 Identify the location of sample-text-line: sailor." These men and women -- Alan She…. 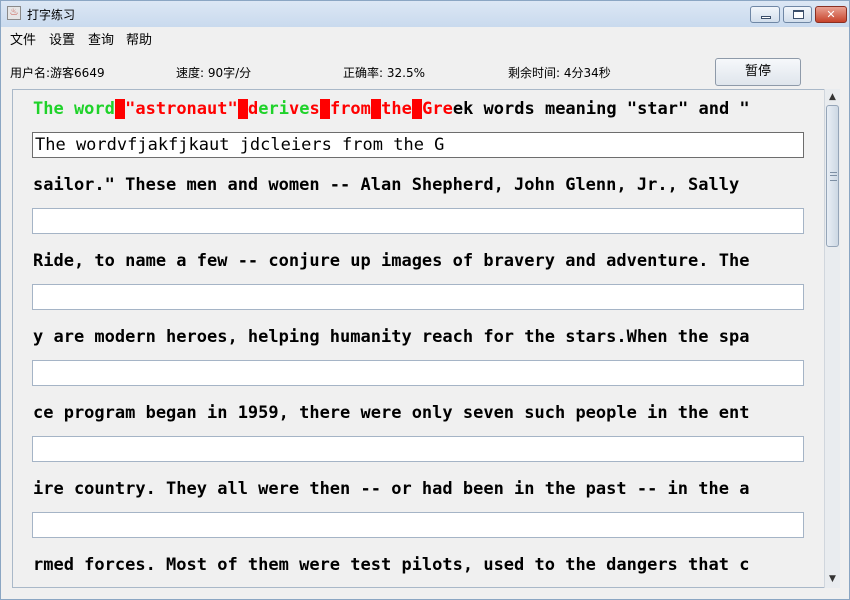
(386, 185).